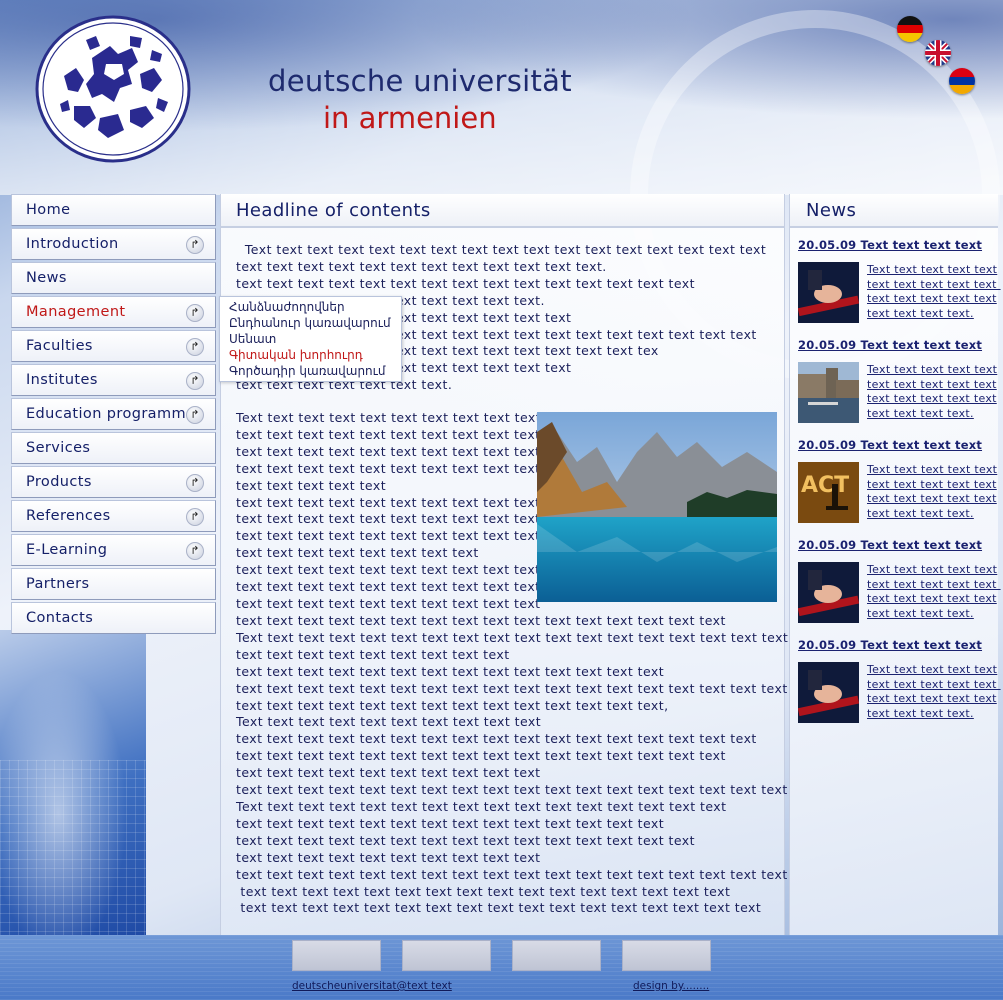  I want to click on nav-item-label: Institutes, so click(62, 380).